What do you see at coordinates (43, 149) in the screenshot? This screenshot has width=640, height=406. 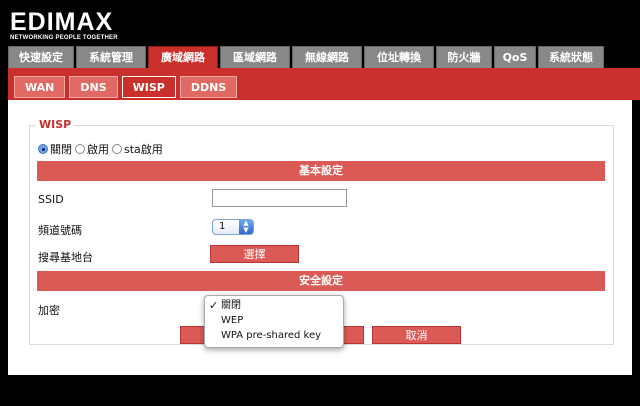 I see `radio-disable` at bounding box center [43, 149].